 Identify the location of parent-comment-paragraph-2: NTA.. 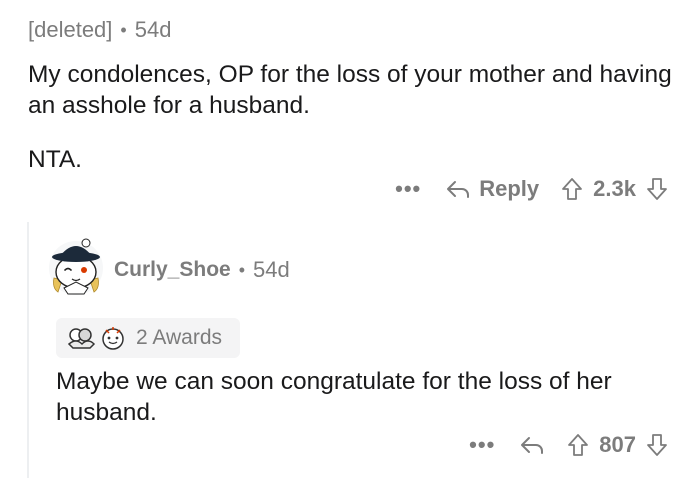
(55, 159).